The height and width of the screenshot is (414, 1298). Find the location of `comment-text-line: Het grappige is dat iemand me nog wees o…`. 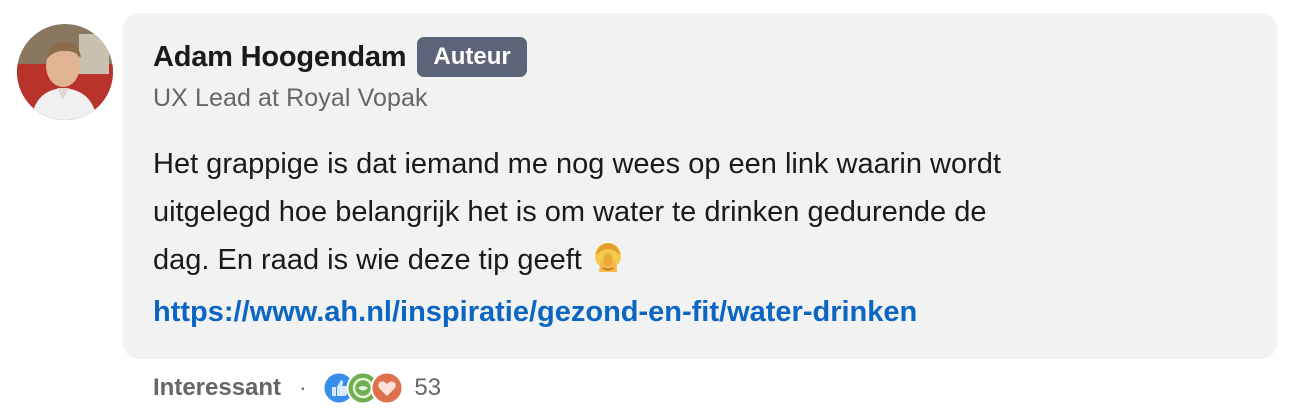

comment-text-line: Het grappige is dat iemand me nog wees o… is located at coordinates (577, 164).